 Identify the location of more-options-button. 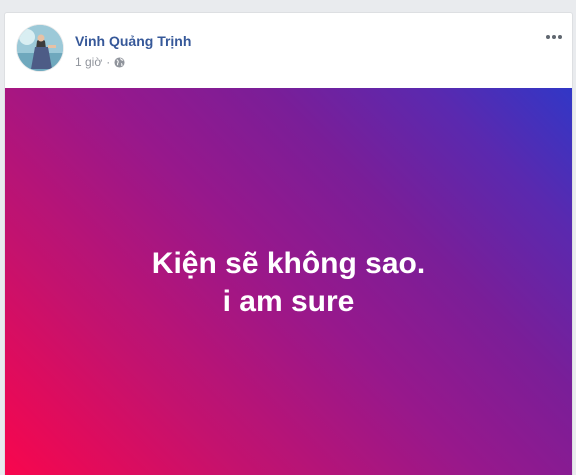
(554, 37).